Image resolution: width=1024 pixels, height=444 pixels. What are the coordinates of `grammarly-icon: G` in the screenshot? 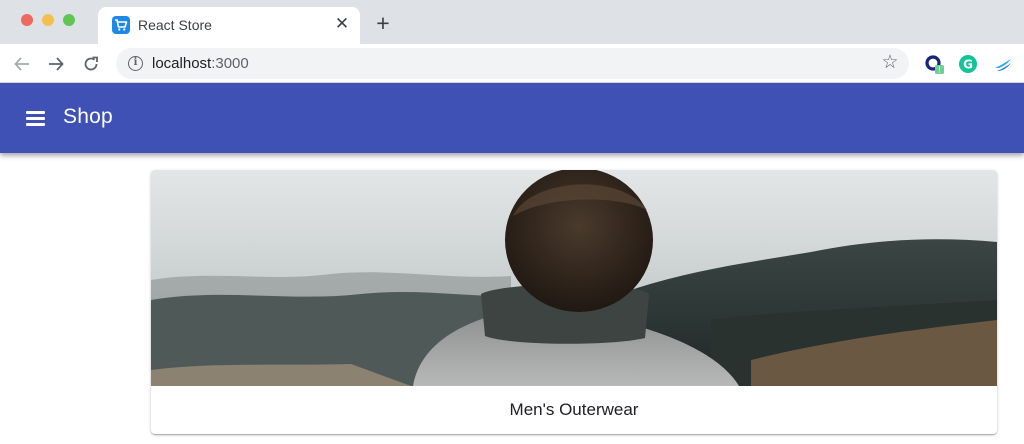 It's located at (968, 64).